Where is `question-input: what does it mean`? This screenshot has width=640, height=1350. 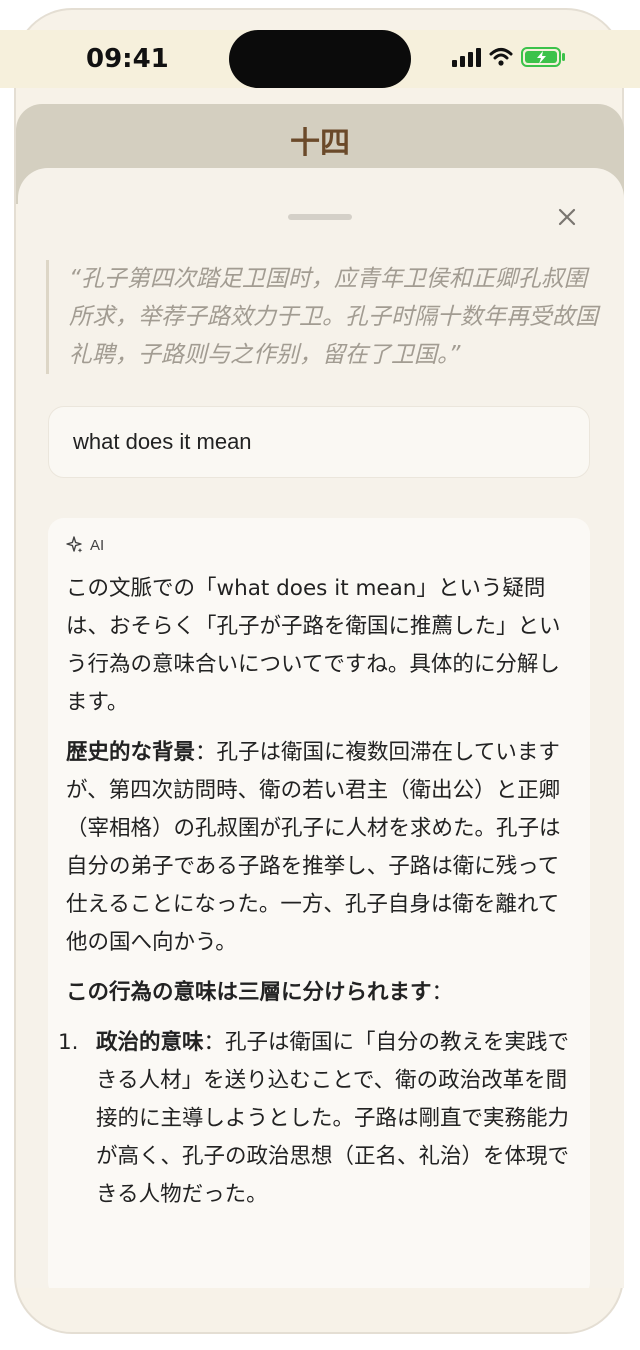 question-input: what does it mean is located at coordinates (319, 442).